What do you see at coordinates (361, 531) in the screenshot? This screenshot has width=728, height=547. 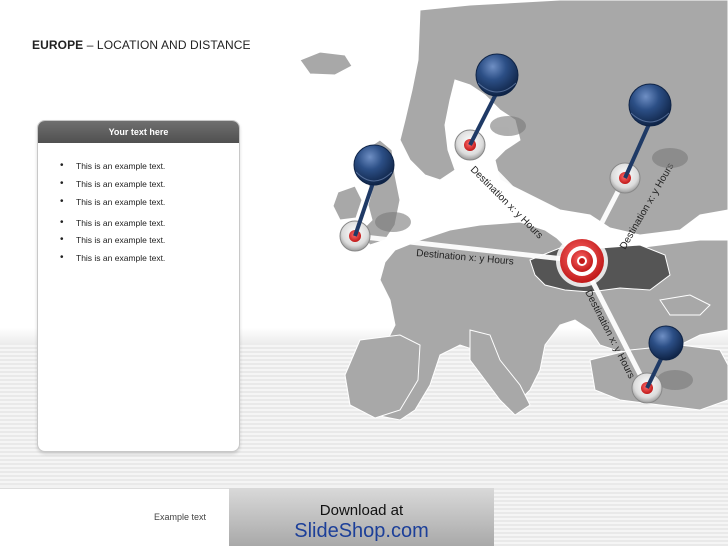 I see `download-link: SlideShop.com` at bounding box center [361, 531].